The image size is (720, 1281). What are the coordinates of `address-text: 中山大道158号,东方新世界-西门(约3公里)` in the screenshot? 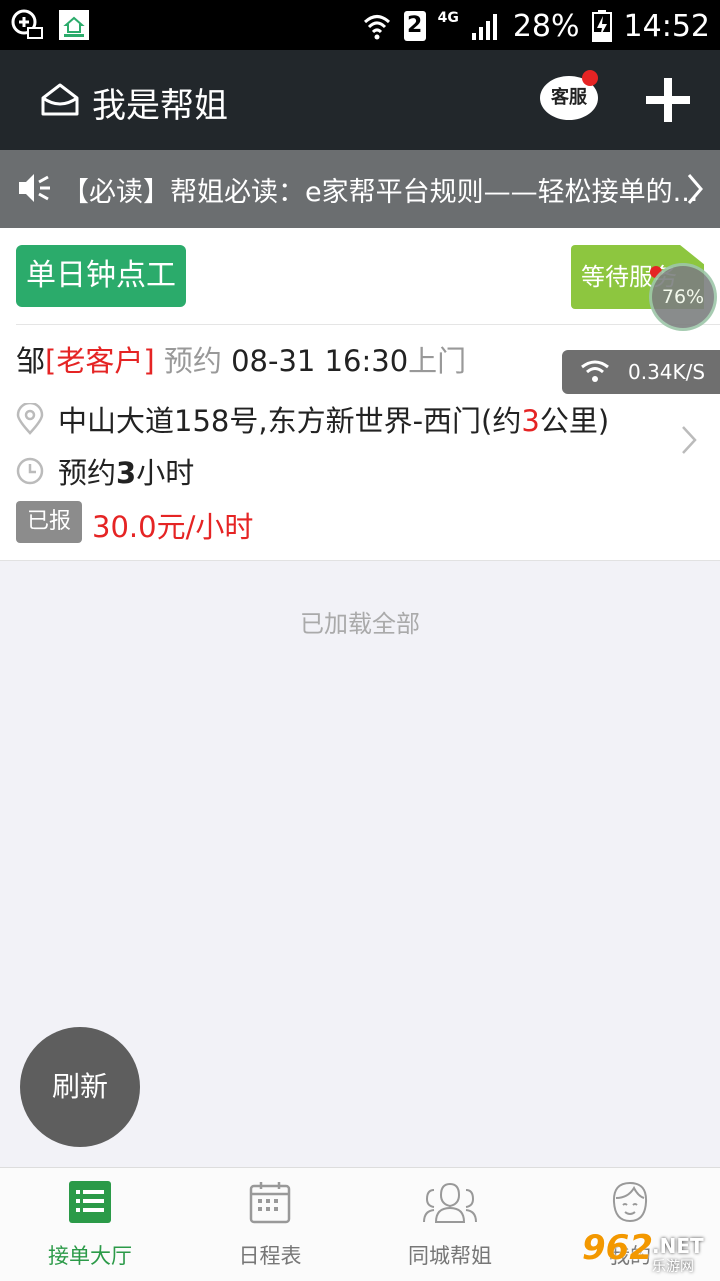 It's located at (334, 421).